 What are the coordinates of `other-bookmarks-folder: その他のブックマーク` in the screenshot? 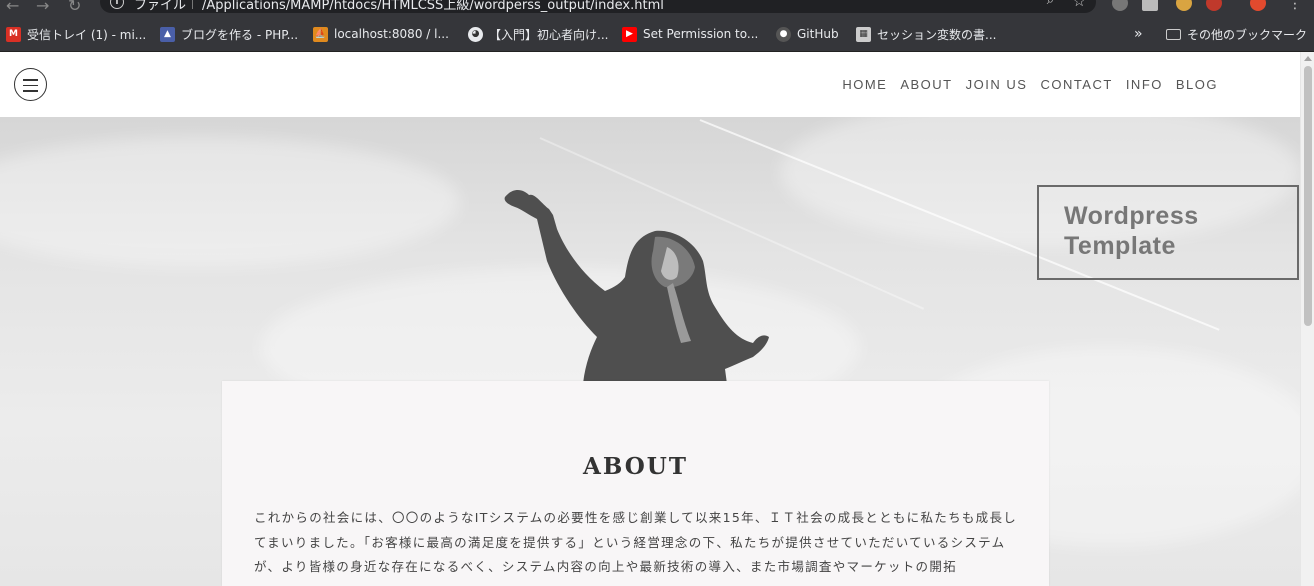 It's located at (1236, 34).